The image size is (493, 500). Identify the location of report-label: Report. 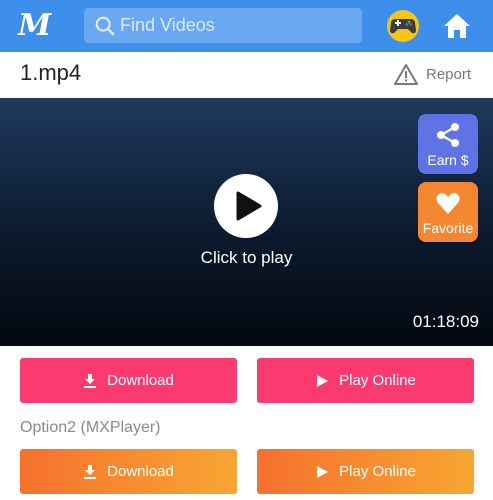
(449, 74).